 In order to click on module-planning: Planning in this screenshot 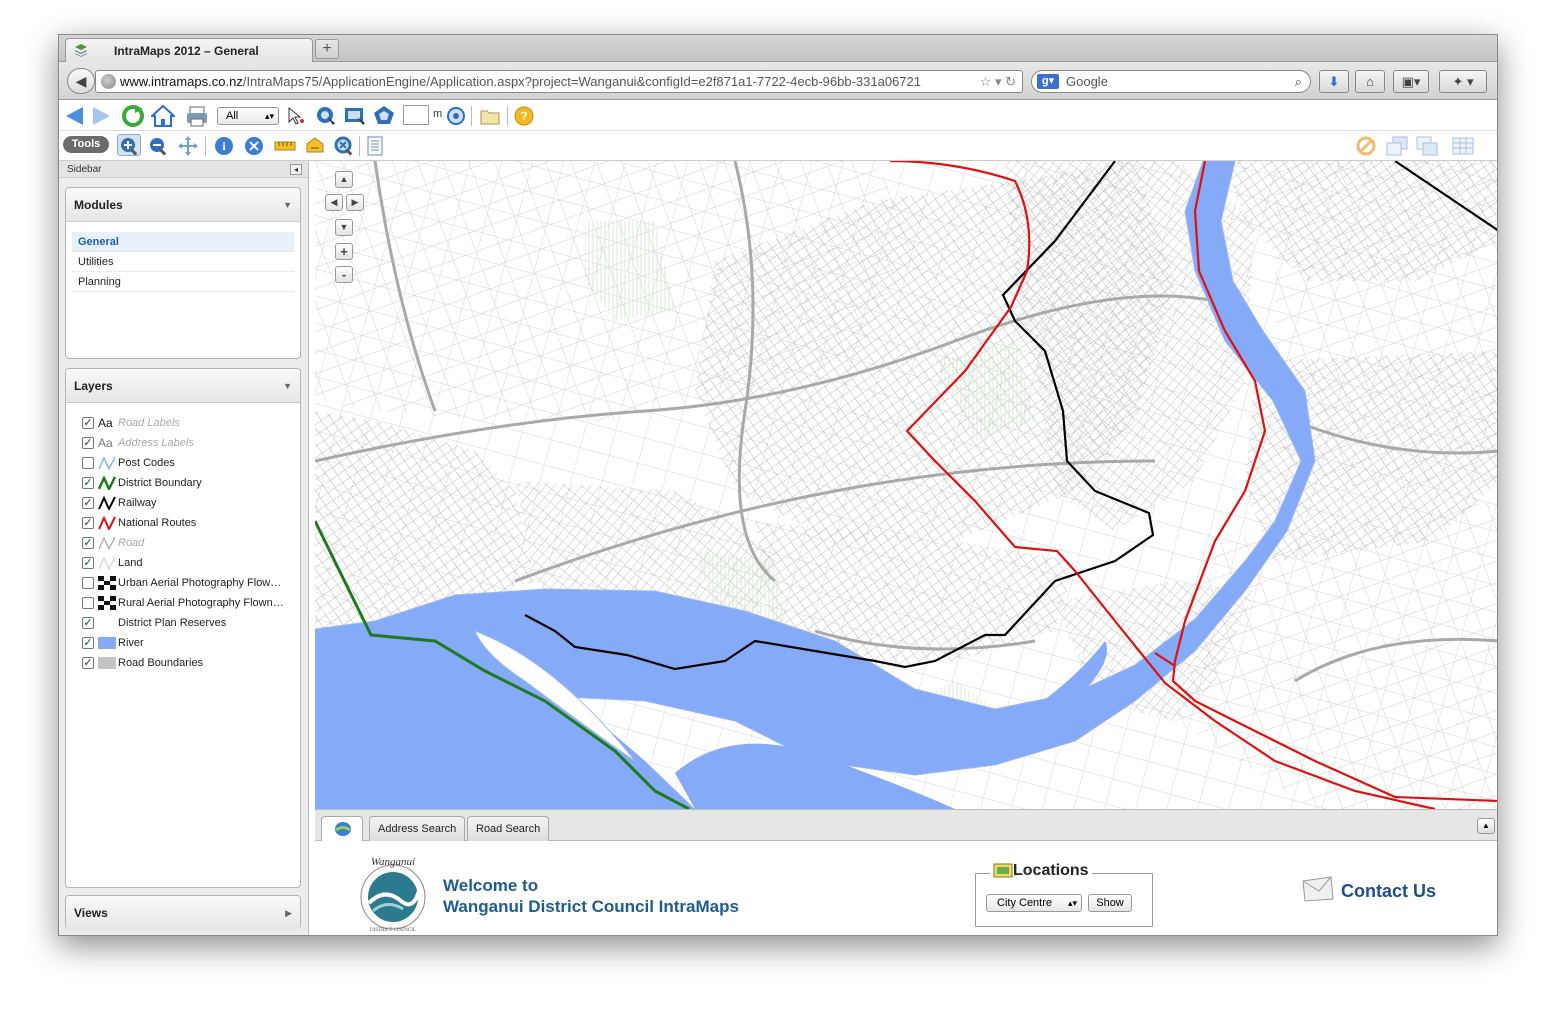, I will do `click(183, 282)`.